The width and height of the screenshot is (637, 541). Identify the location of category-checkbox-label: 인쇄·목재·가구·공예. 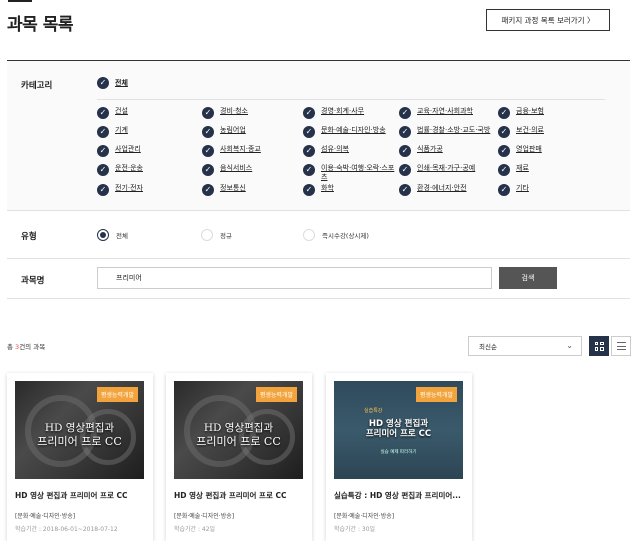
(446, 168).